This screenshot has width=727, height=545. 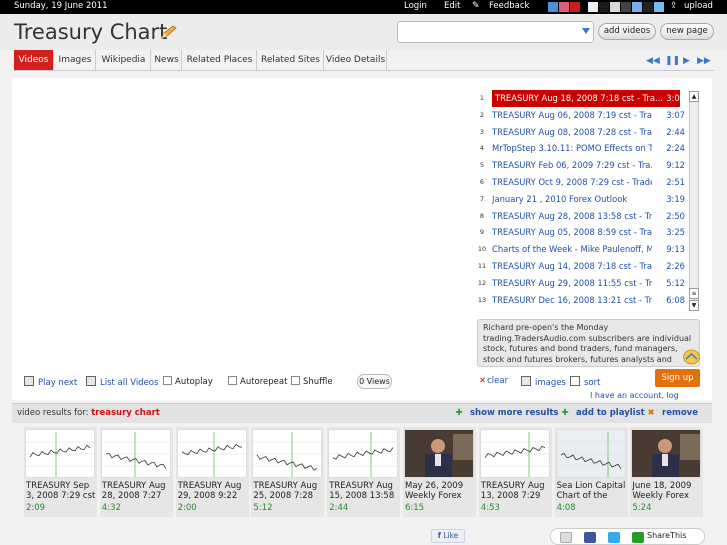 I want to click on autoplay-checkbox: Autoplay, so click(x=188, y=381).